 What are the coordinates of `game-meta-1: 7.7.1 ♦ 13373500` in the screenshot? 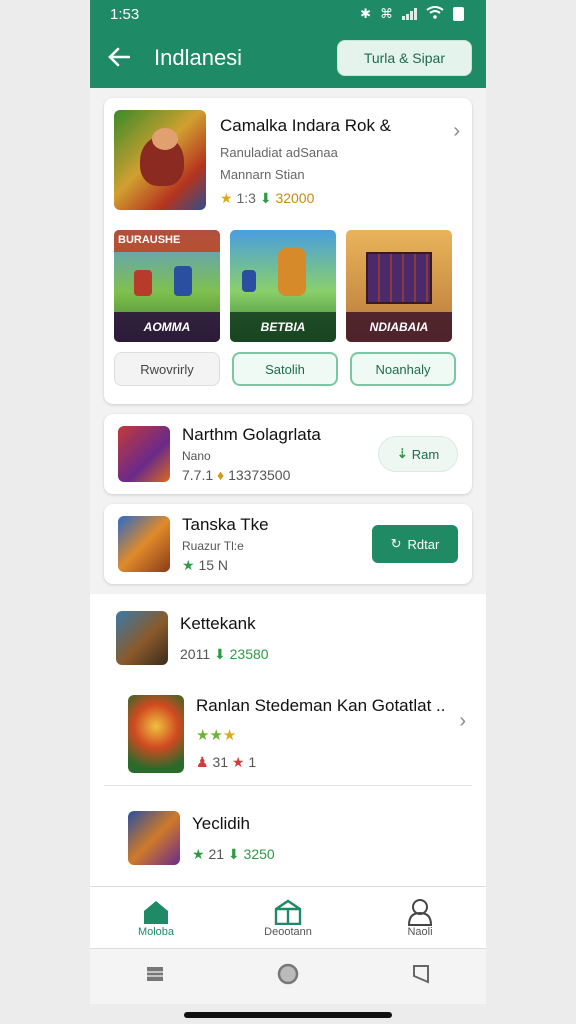 It's located at (280, 475).